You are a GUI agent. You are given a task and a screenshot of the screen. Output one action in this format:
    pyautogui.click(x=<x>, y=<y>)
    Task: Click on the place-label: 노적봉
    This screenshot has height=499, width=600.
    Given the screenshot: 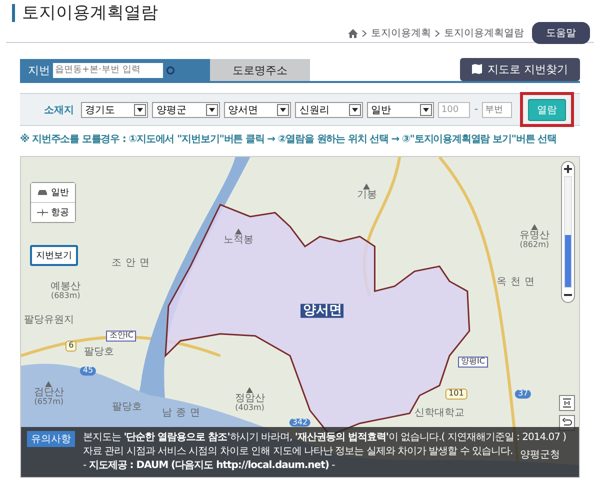 What is the action you would take?
    pyautogui.click(x=239, y=240)
    